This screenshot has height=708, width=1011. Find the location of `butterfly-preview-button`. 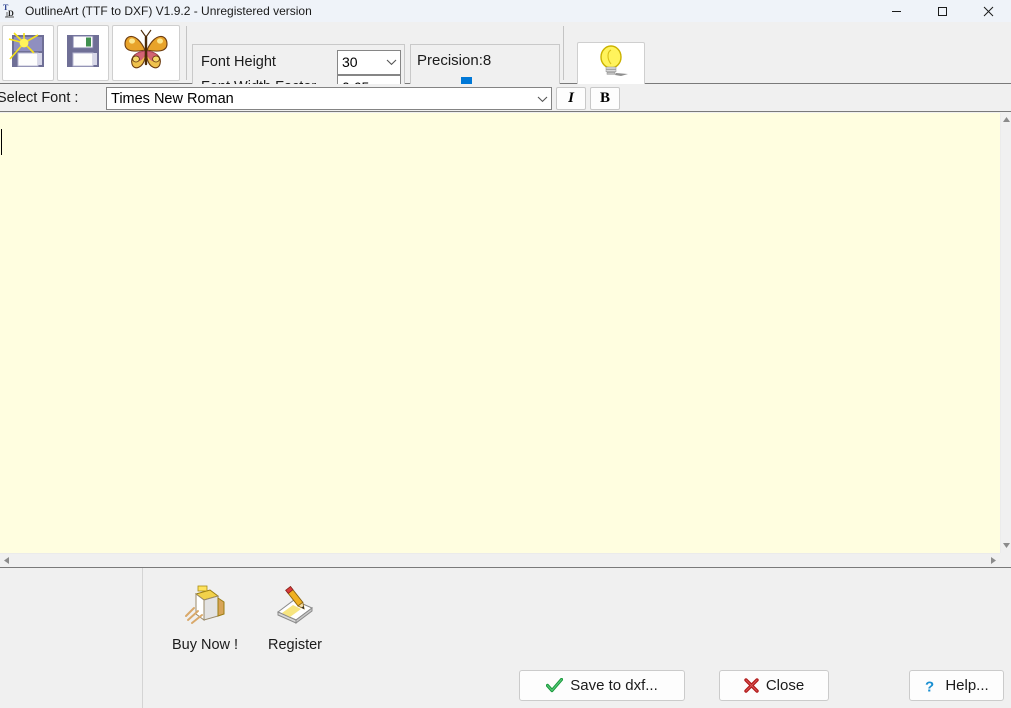

butterfly-preview-button is located at coordinates (146, 53).